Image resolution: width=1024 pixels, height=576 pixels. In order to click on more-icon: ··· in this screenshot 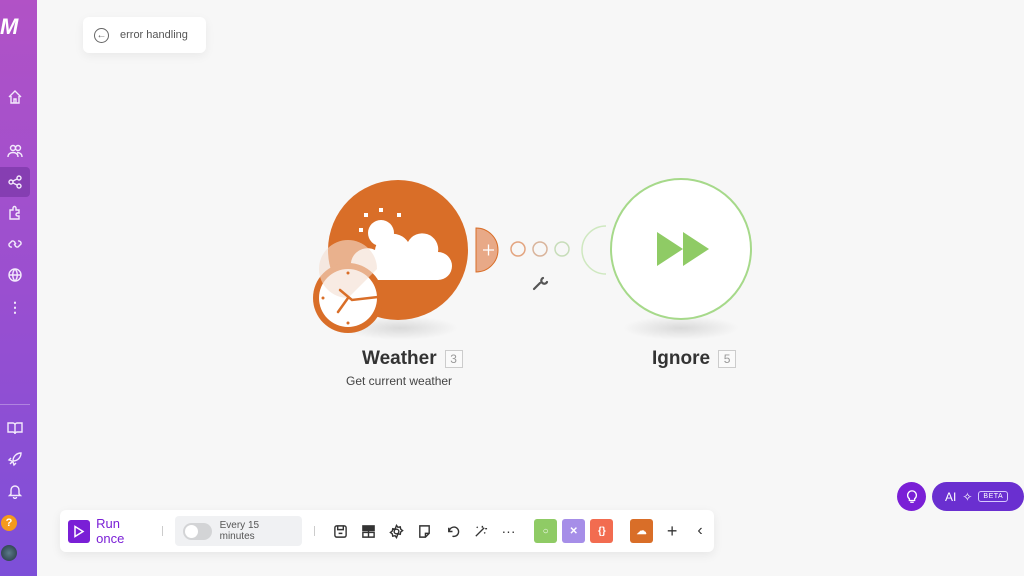, I will do `click(509, 531)`.